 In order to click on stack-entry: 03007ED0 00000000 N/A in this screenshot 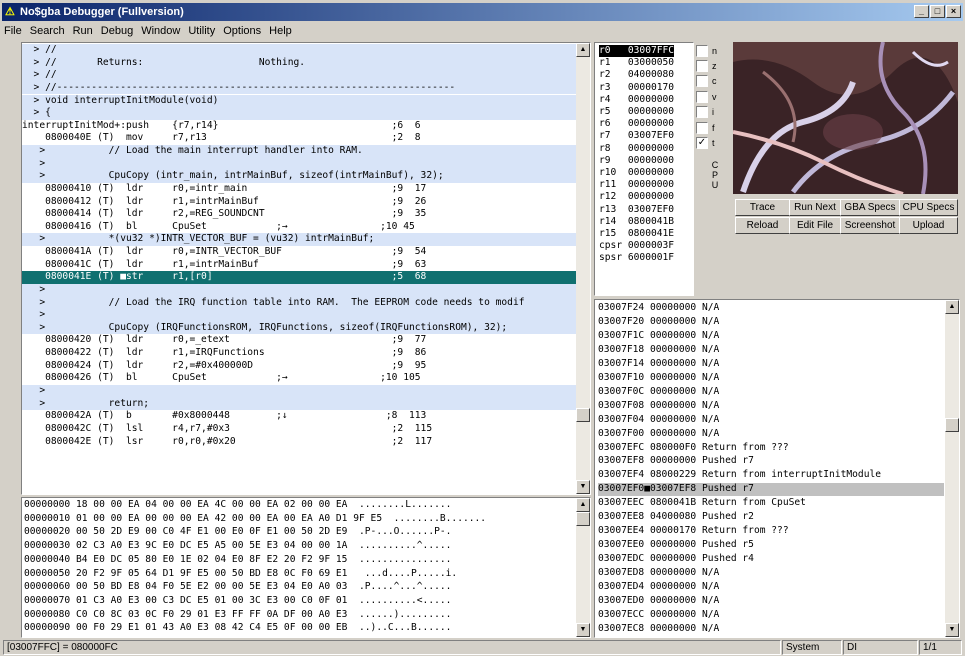, I will do `click(771, 601)`.